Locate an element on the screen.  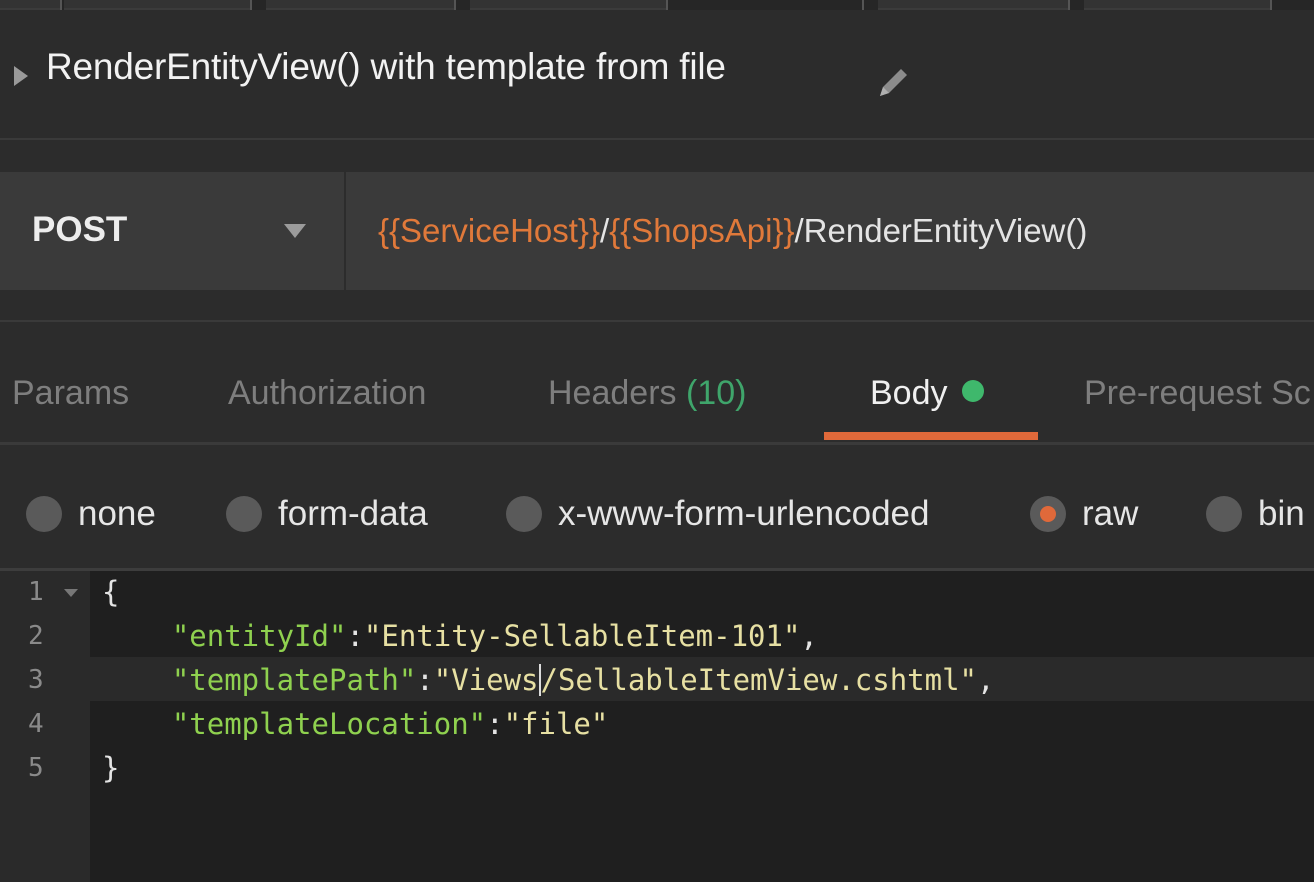
radio-urlencoded is located at coordinates (524, 514).